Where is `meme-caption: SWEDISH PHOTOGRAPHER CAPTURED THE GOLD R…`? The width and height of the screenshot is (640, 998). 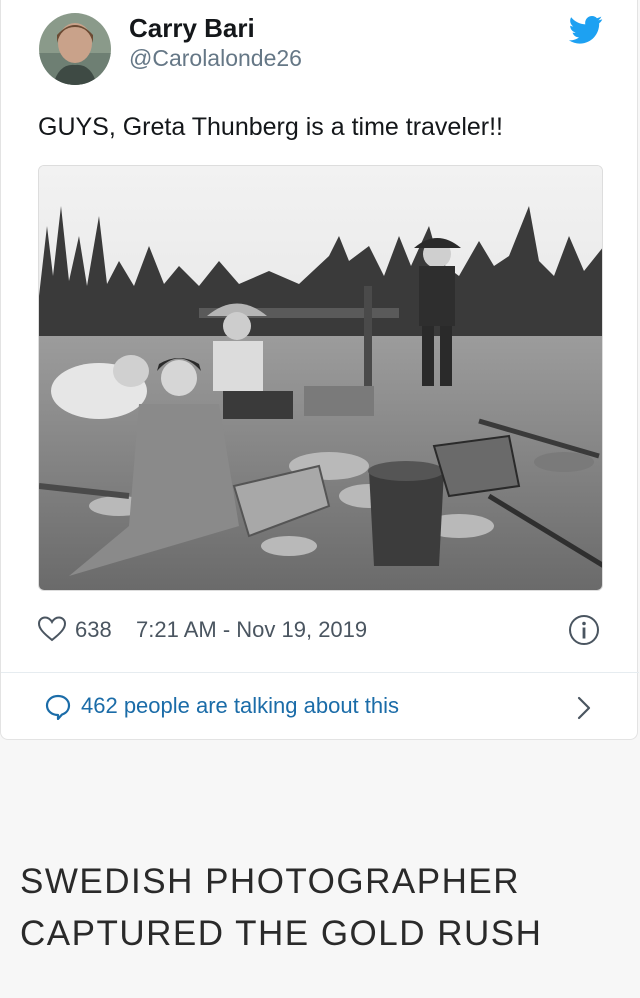
meme-caption: SWEDISH PHOTOGRAPHER CAPTURED THE GOLD R… is located at coordinates (281, 908).